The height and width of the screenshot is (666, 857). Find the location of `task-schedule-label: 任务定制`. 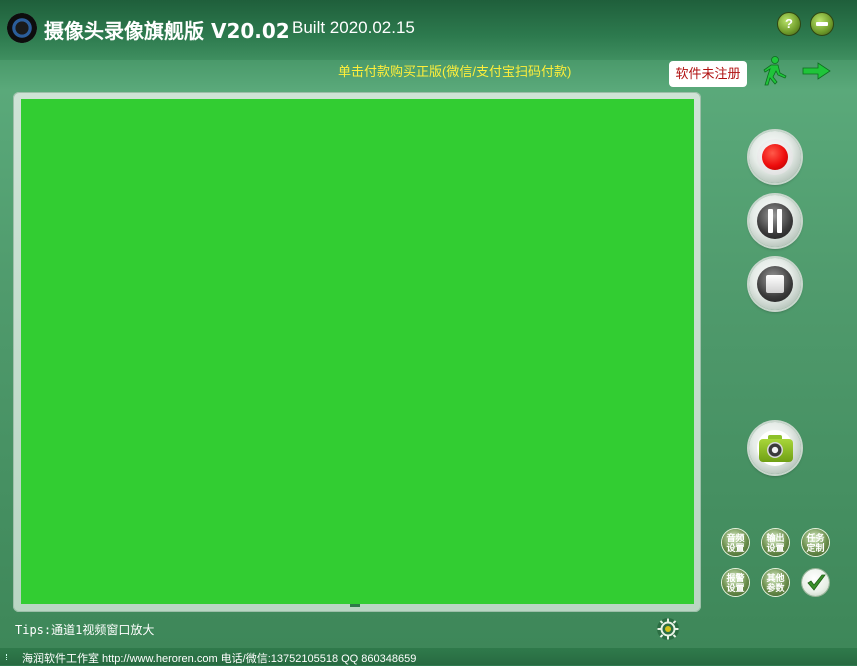

task-schedule-label: 任务定制 is located at coordinates (815, 542).